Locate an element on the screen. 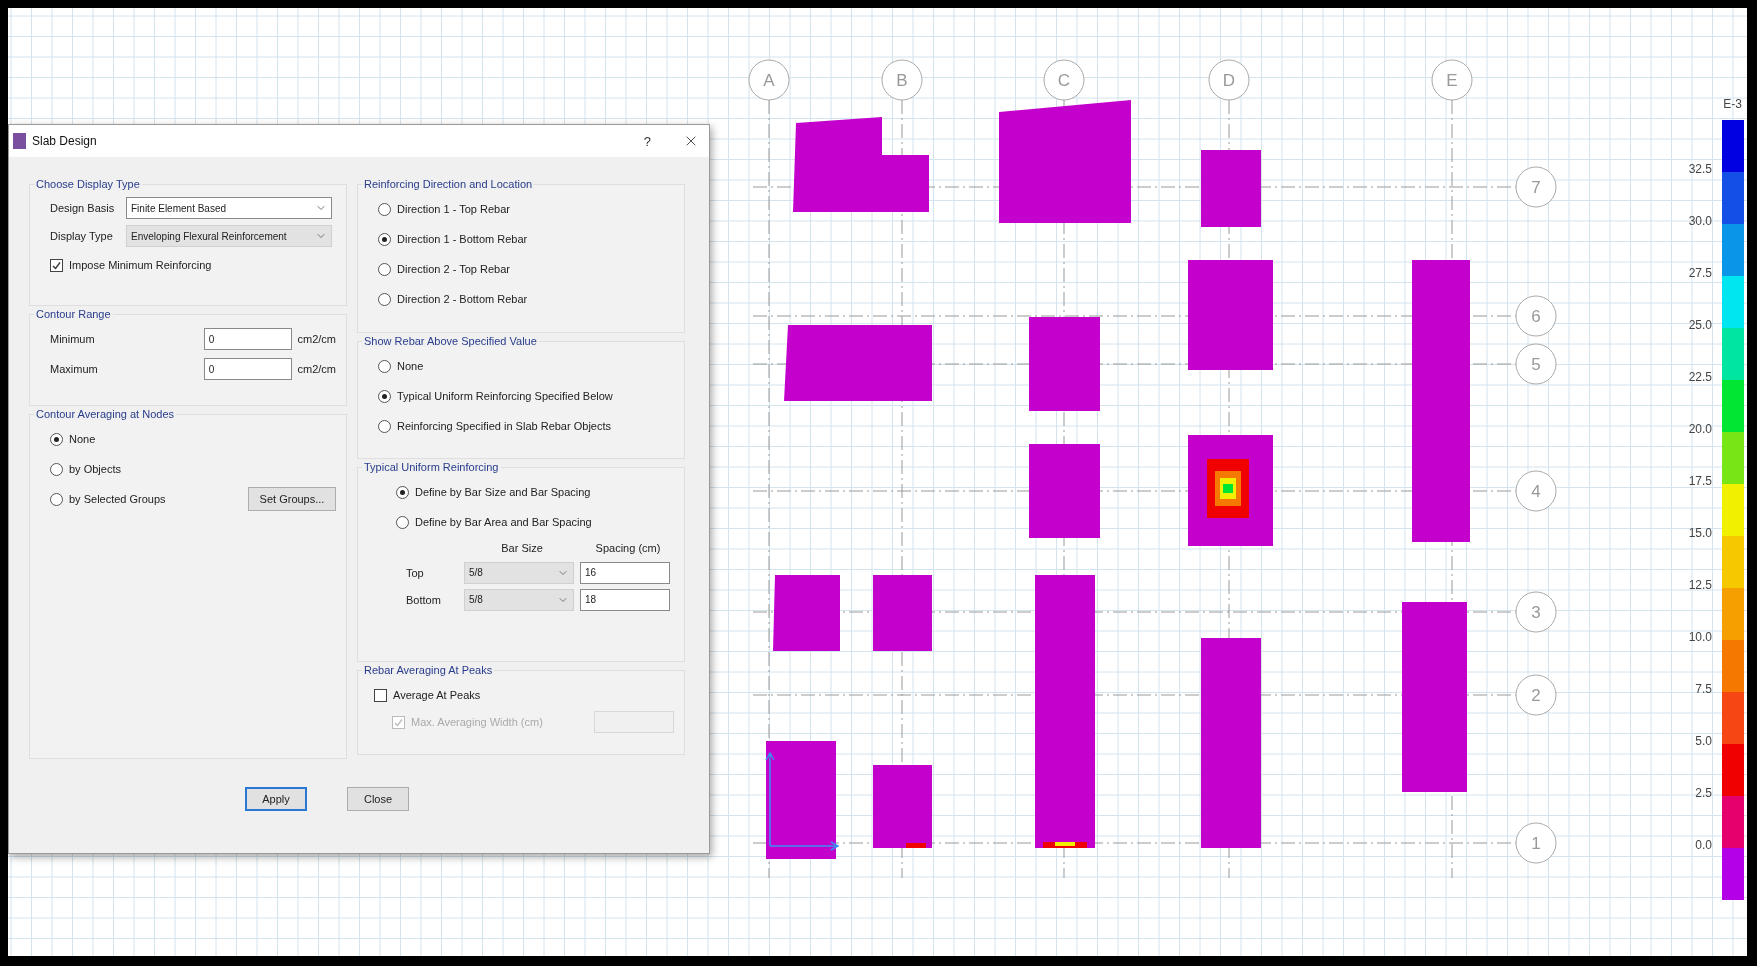 The height and width of the screenshot is (966, 1757). grid-label: 3 is located at coordinates (1536, 612).